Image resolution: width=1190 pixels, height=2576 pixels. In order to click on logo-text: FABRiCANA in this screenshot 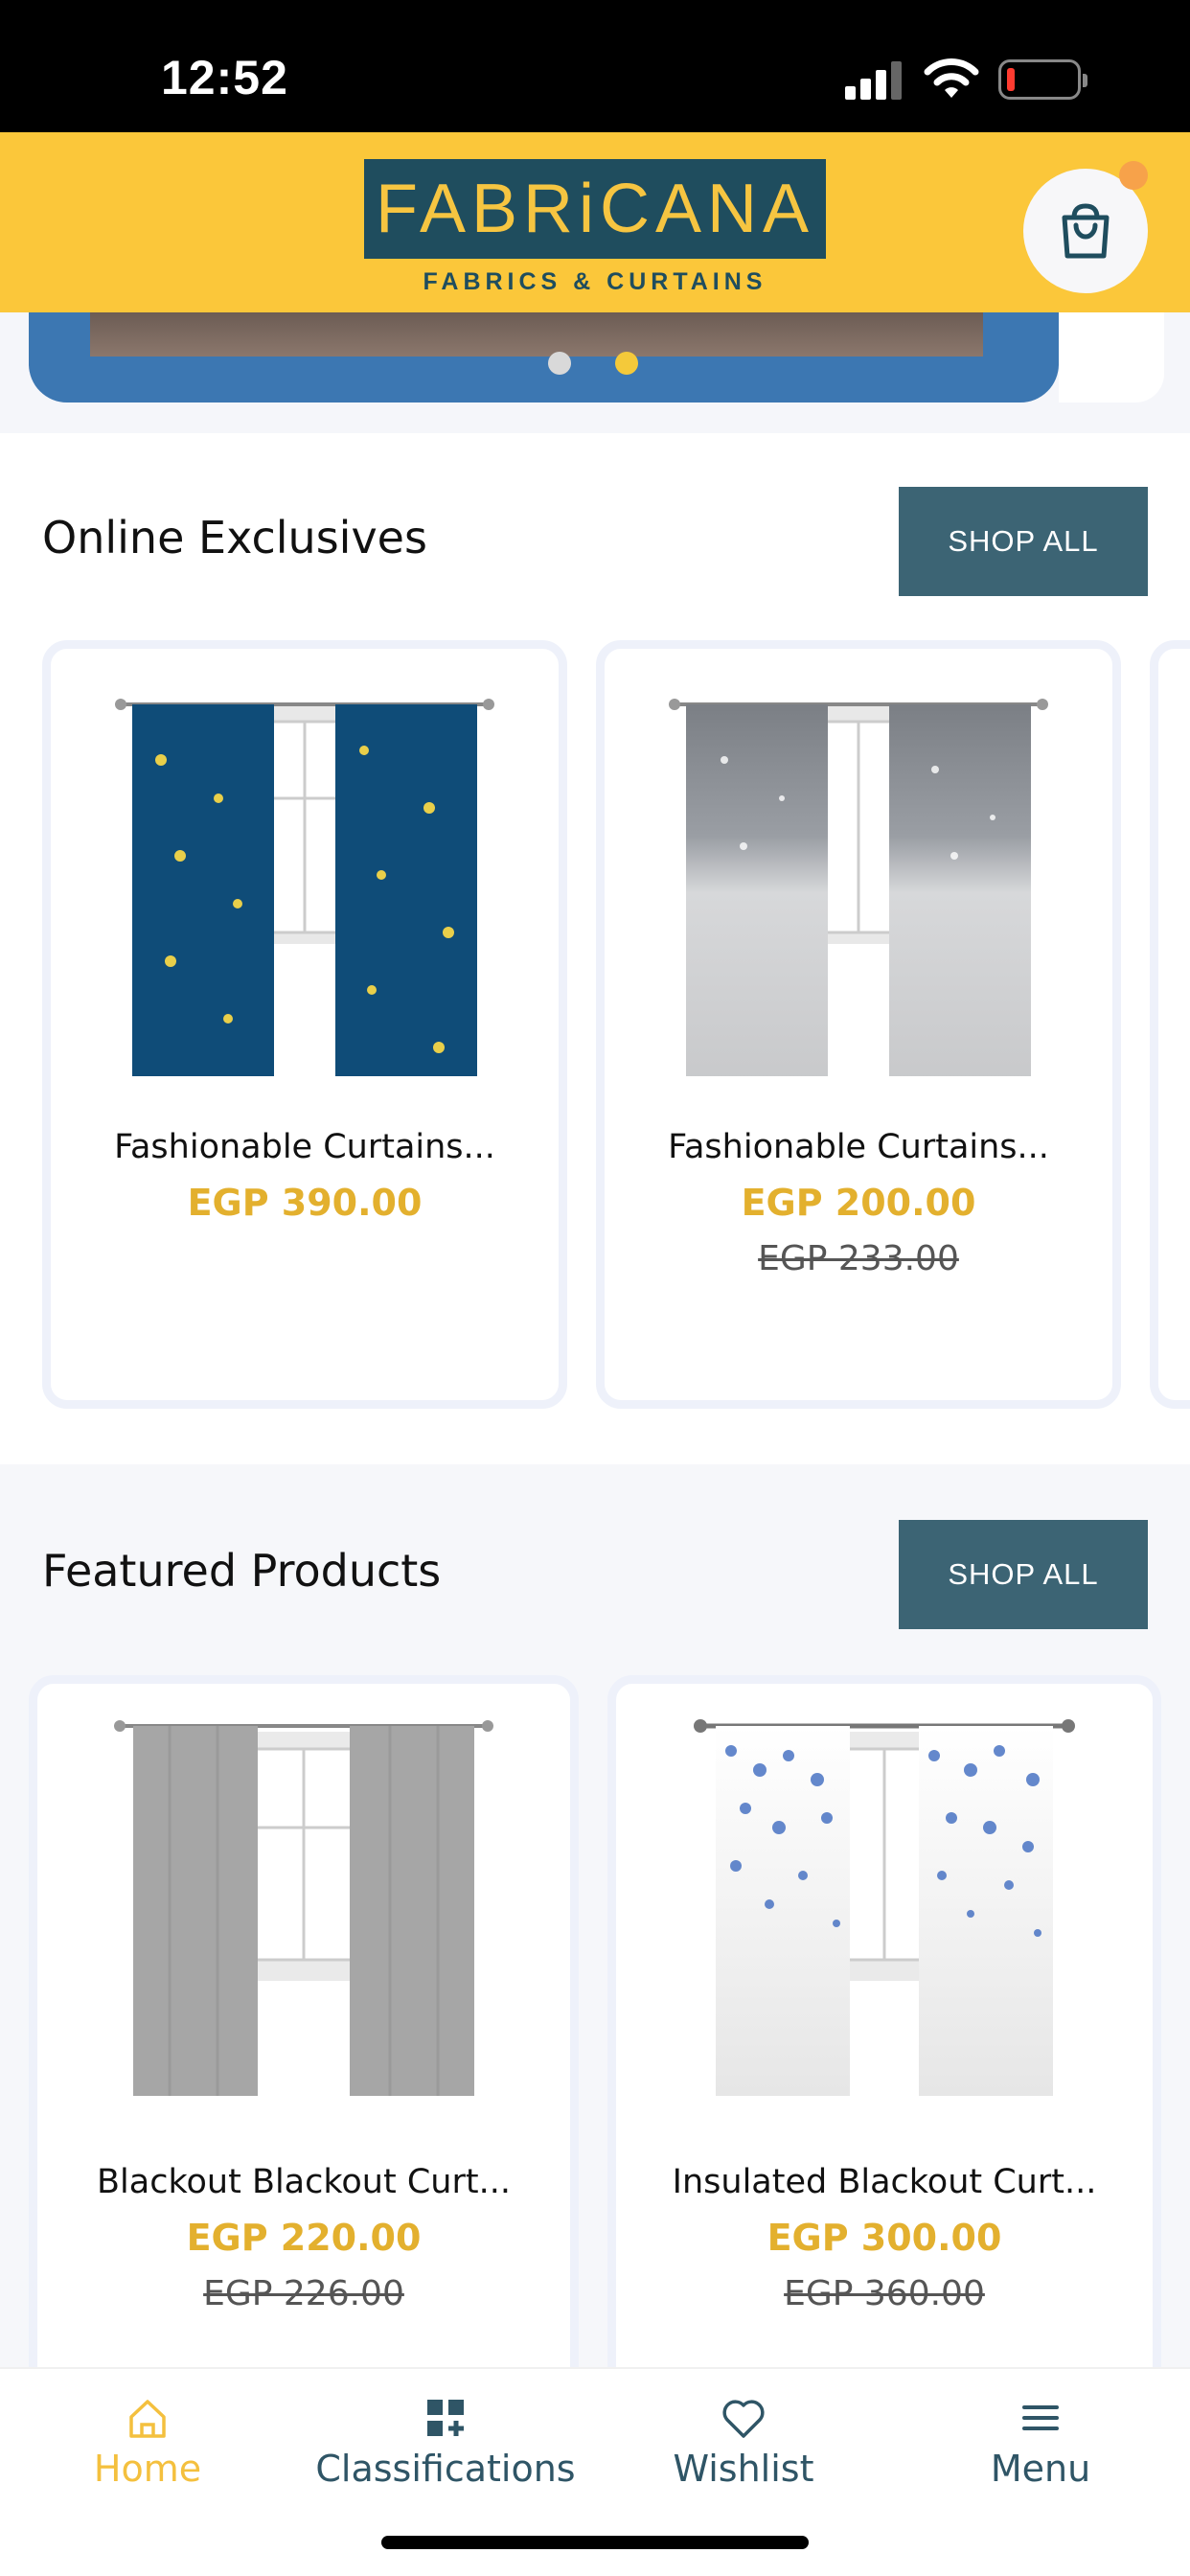, I will do `click(595, 209)`.